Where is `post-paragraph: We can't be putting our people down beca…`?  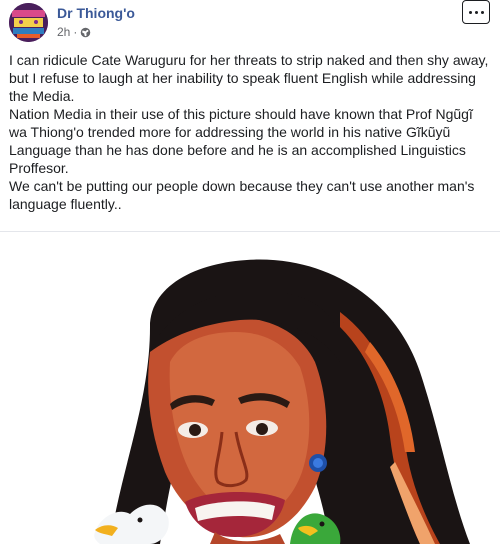
post-paragraph: We can't be putting our people down beca… is located at coordinates (242, 195).